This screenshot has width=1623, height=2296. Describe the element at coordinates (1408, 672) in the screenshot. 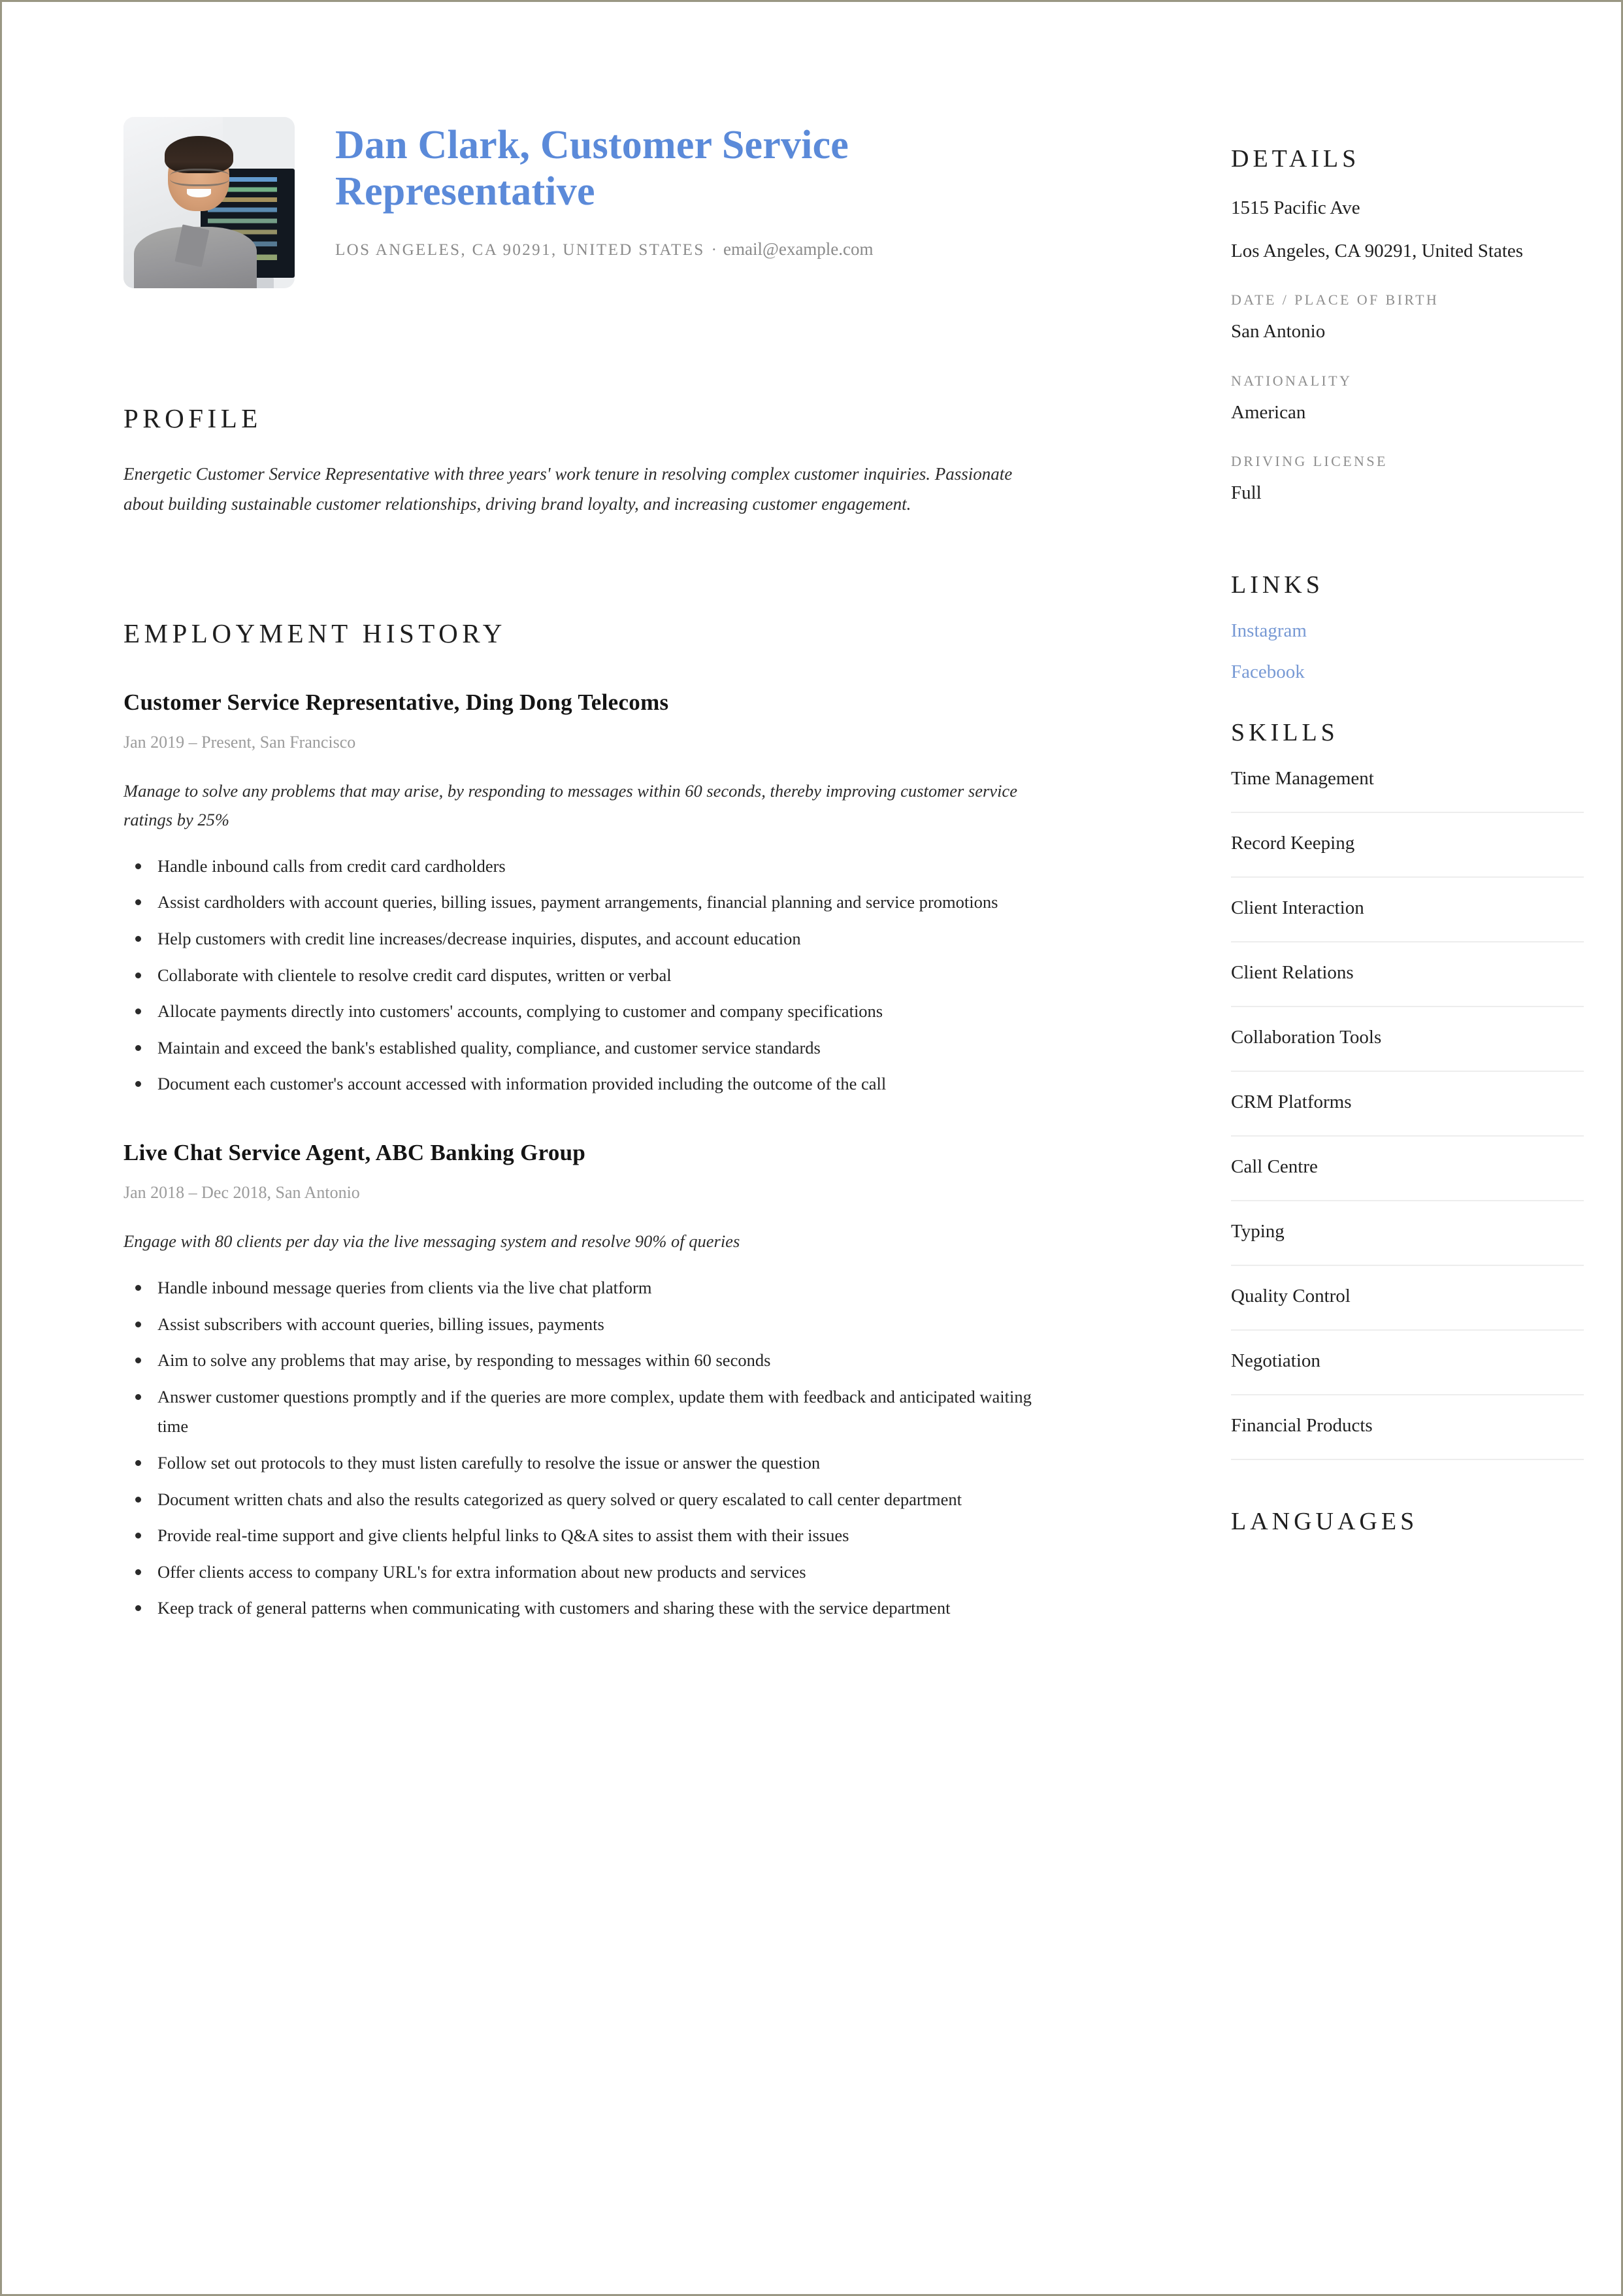

I see `link-facebook: Facebook` at that location.